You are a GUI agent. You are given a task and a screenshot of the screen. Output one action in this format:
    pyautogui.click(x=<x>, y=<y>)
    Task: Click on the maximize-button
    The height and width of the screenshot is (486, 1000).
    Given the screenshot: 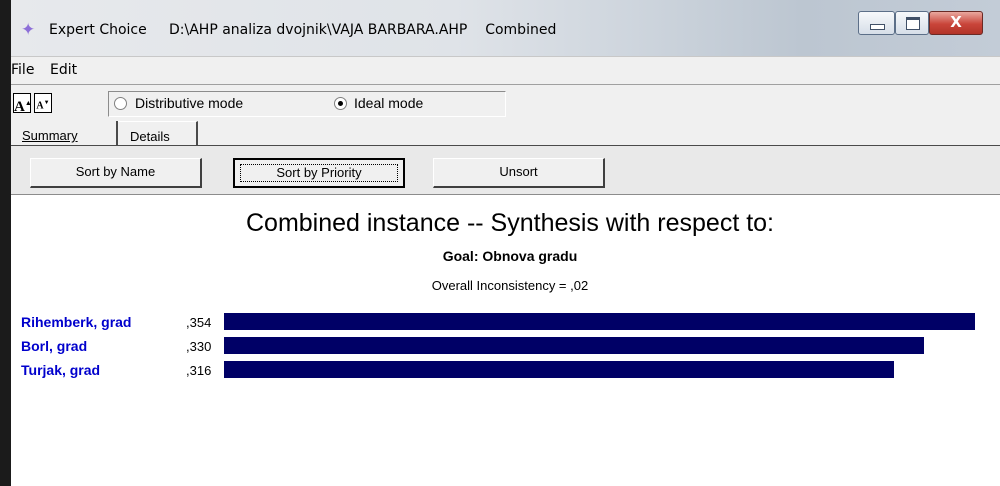 What is the action you would take?
    pyautogui.click(x=912, y=23)
    